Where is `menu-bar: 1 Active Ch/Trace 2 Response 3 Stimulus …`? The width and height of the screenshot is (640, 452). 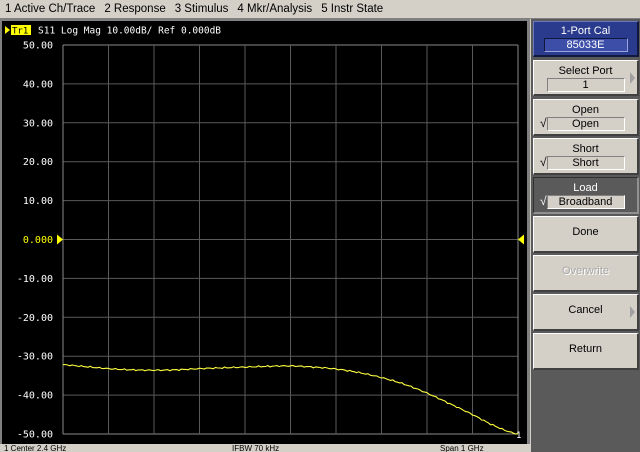
menu-bar: 1 Active Ch/Trace 2 Response 3 Stimulus … is located at coordinates (320, 9).